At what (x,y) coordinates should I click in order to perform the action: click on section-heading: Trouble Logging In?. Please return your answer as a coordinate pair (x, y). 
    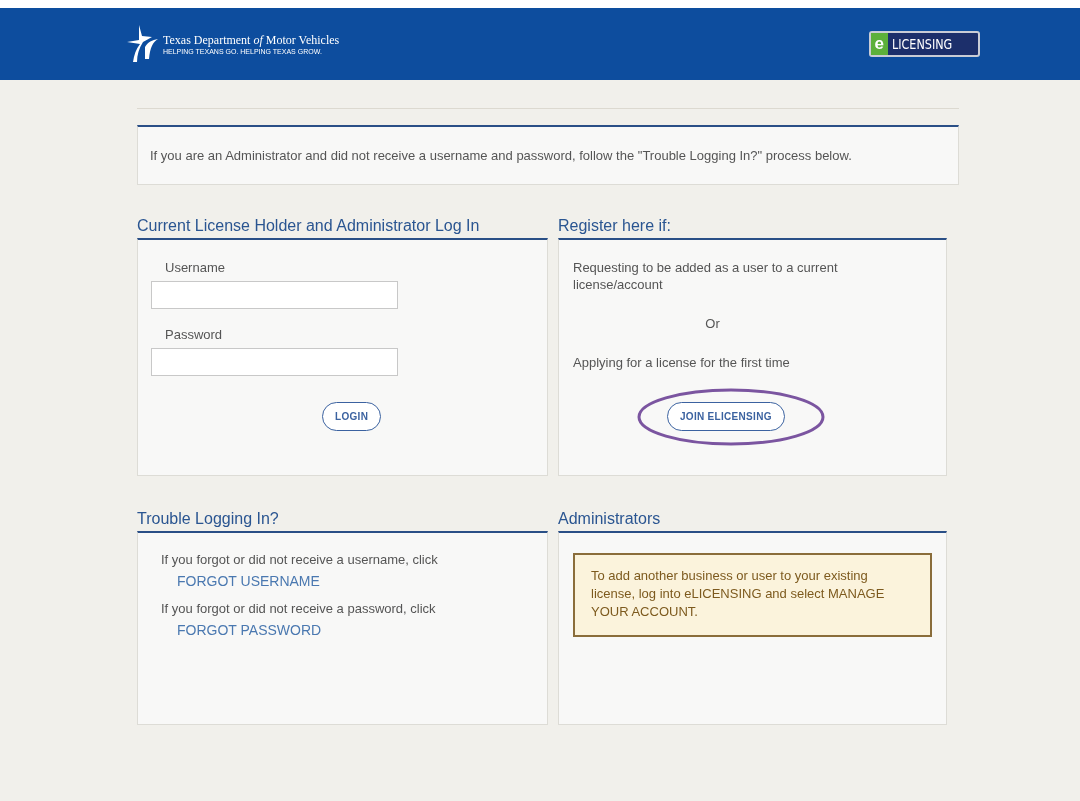
    Looking at the image, I should click on (208, 519).